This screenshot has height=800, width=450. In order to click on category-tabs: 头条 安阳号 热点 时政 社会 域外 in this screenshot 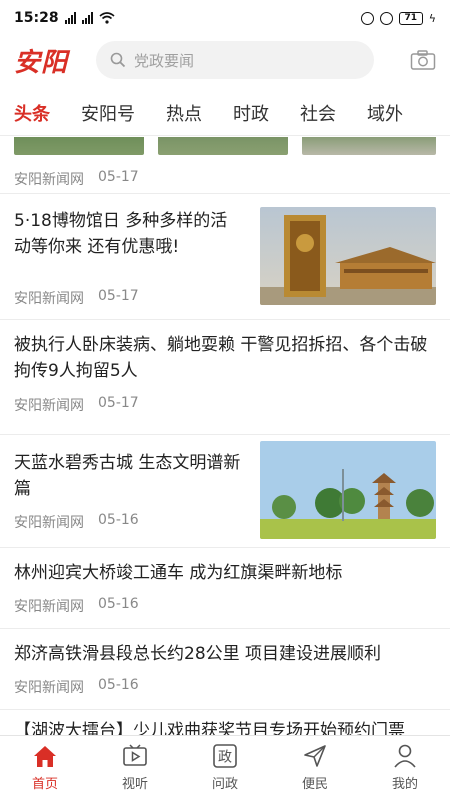, I will do `click(225, 113)`.